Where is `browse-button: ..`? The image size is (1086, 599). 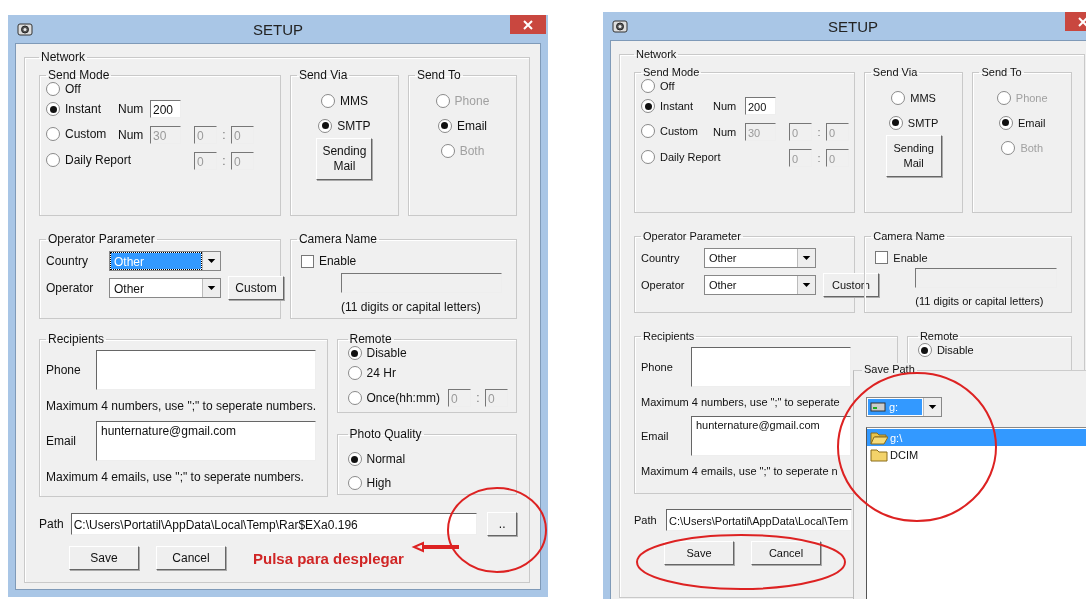
browse-button: .. is located at coordinates (502, 524).